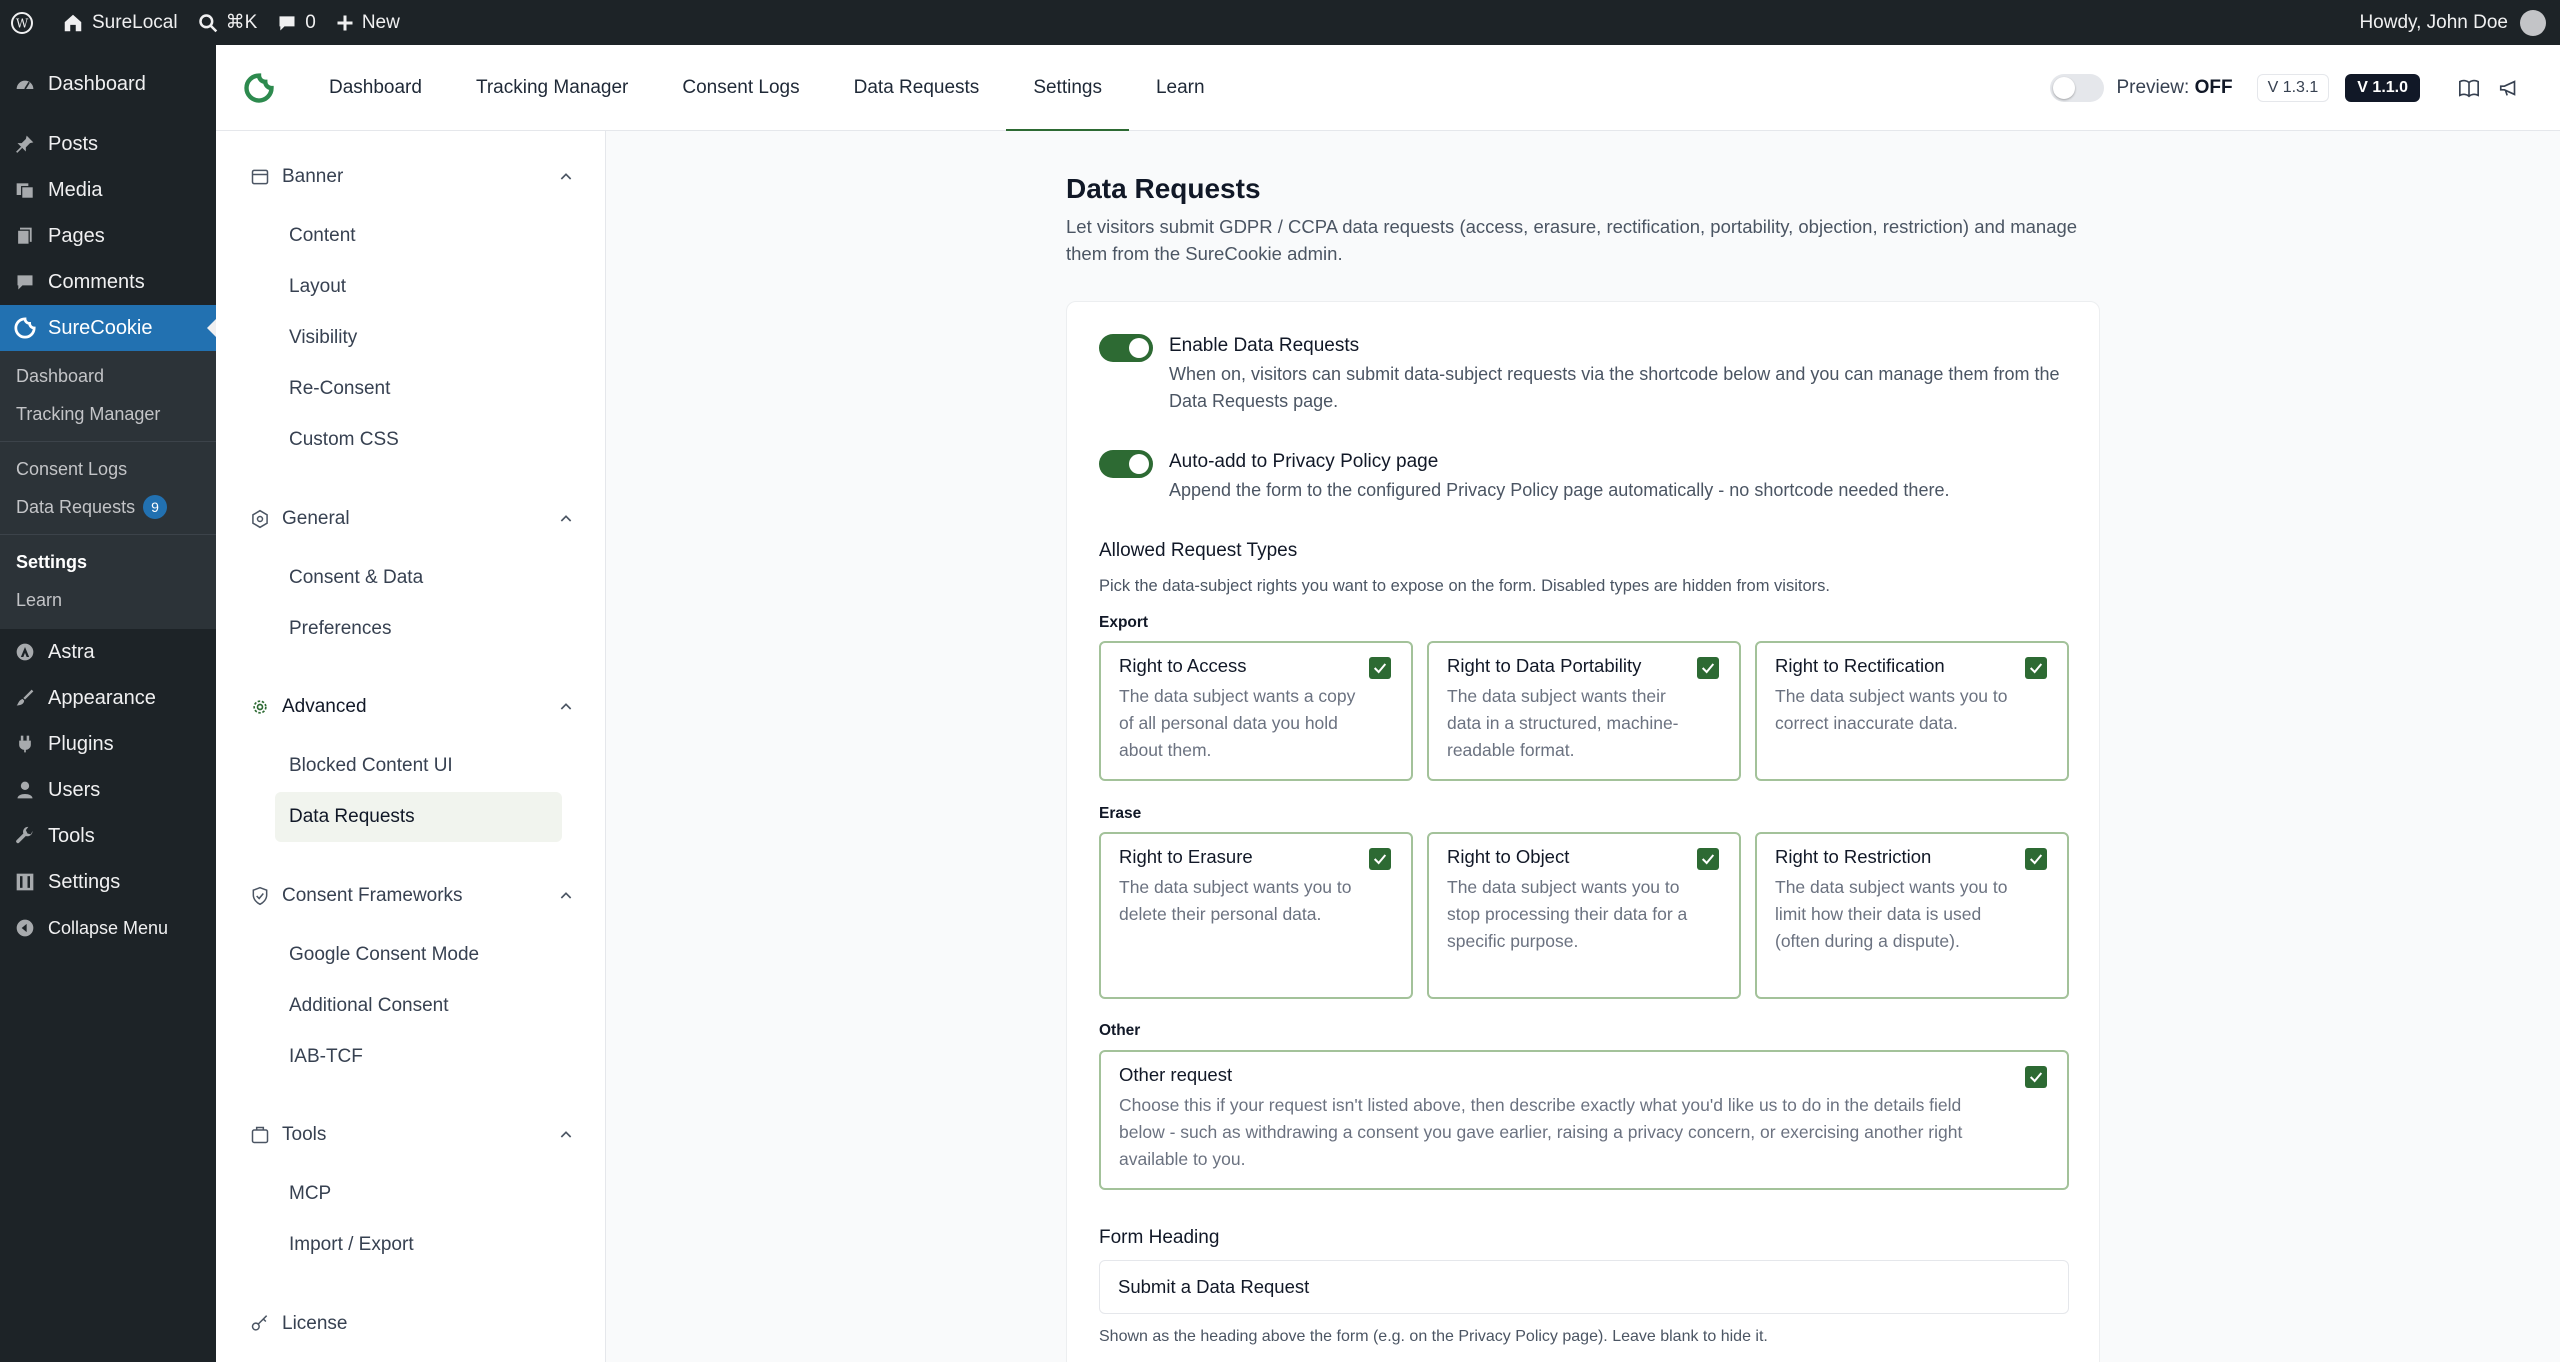 This screenshot has height=1362, width=2560. I want to click on nav-advanced-data-requests: Data Requests, so click(418, 817).